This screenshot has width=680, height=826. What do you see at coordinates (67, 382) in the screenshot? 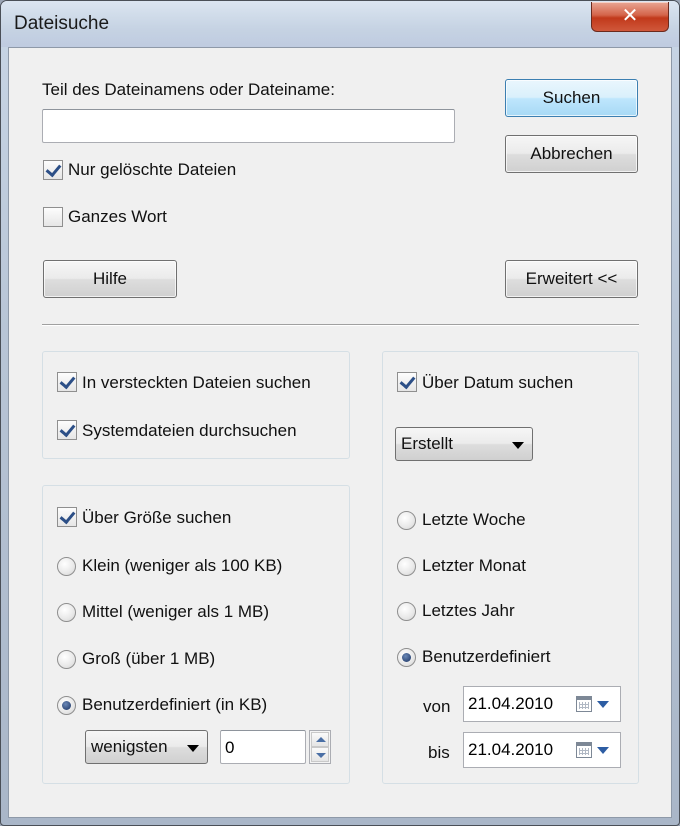
I see `hidden-files-checkbox` at bounding box center [67, 382].